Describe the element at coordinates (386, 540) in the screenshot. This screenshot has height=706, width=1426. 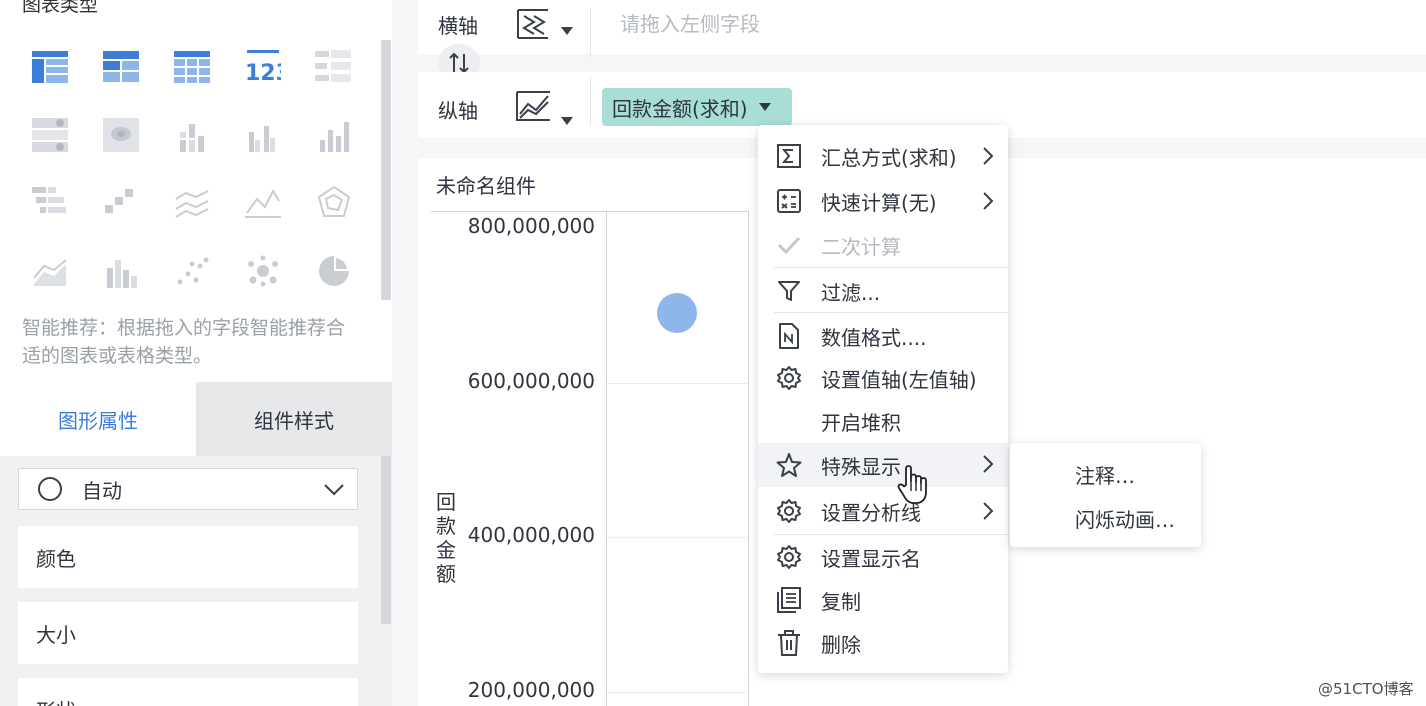
I see `property-scrollbar` at that location.